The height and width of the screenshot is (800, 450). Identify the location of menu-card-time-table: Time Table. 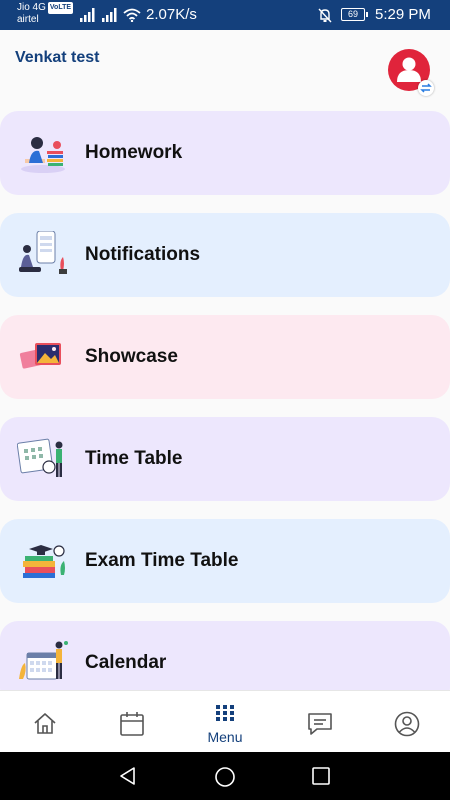
(225, 459).